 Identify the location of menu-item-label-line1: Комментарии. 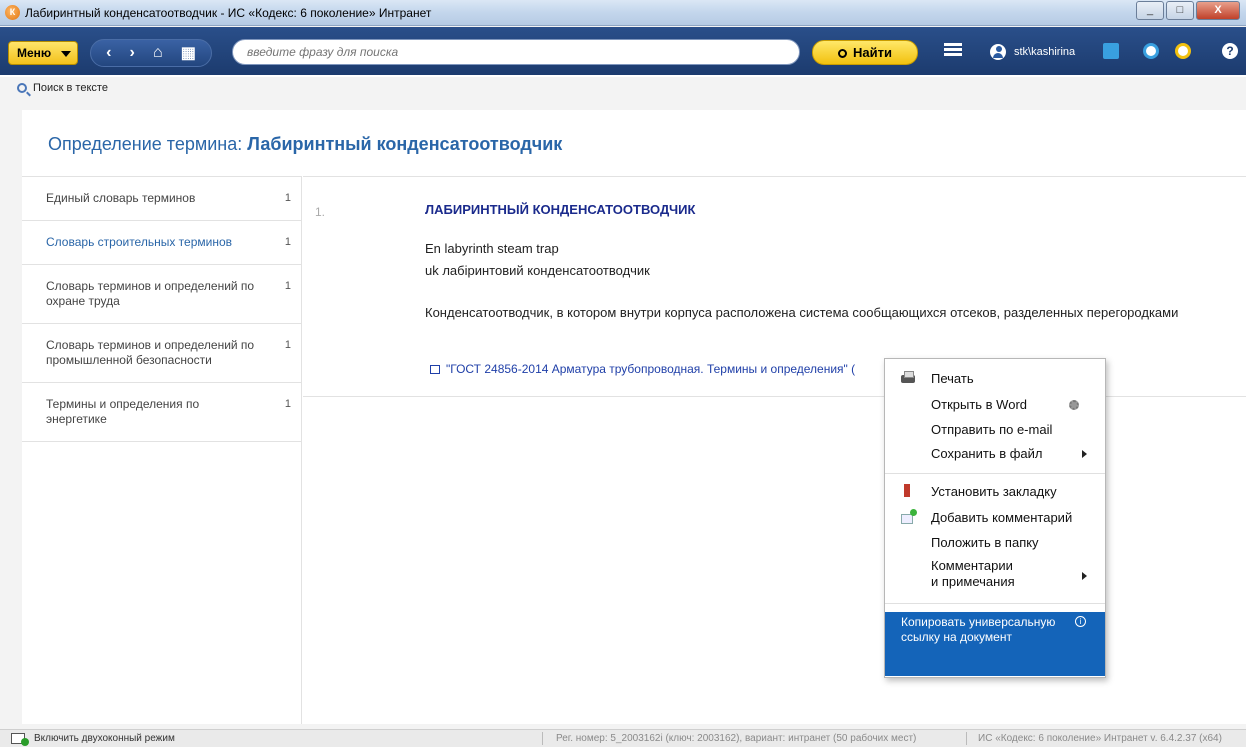
(972, 565).